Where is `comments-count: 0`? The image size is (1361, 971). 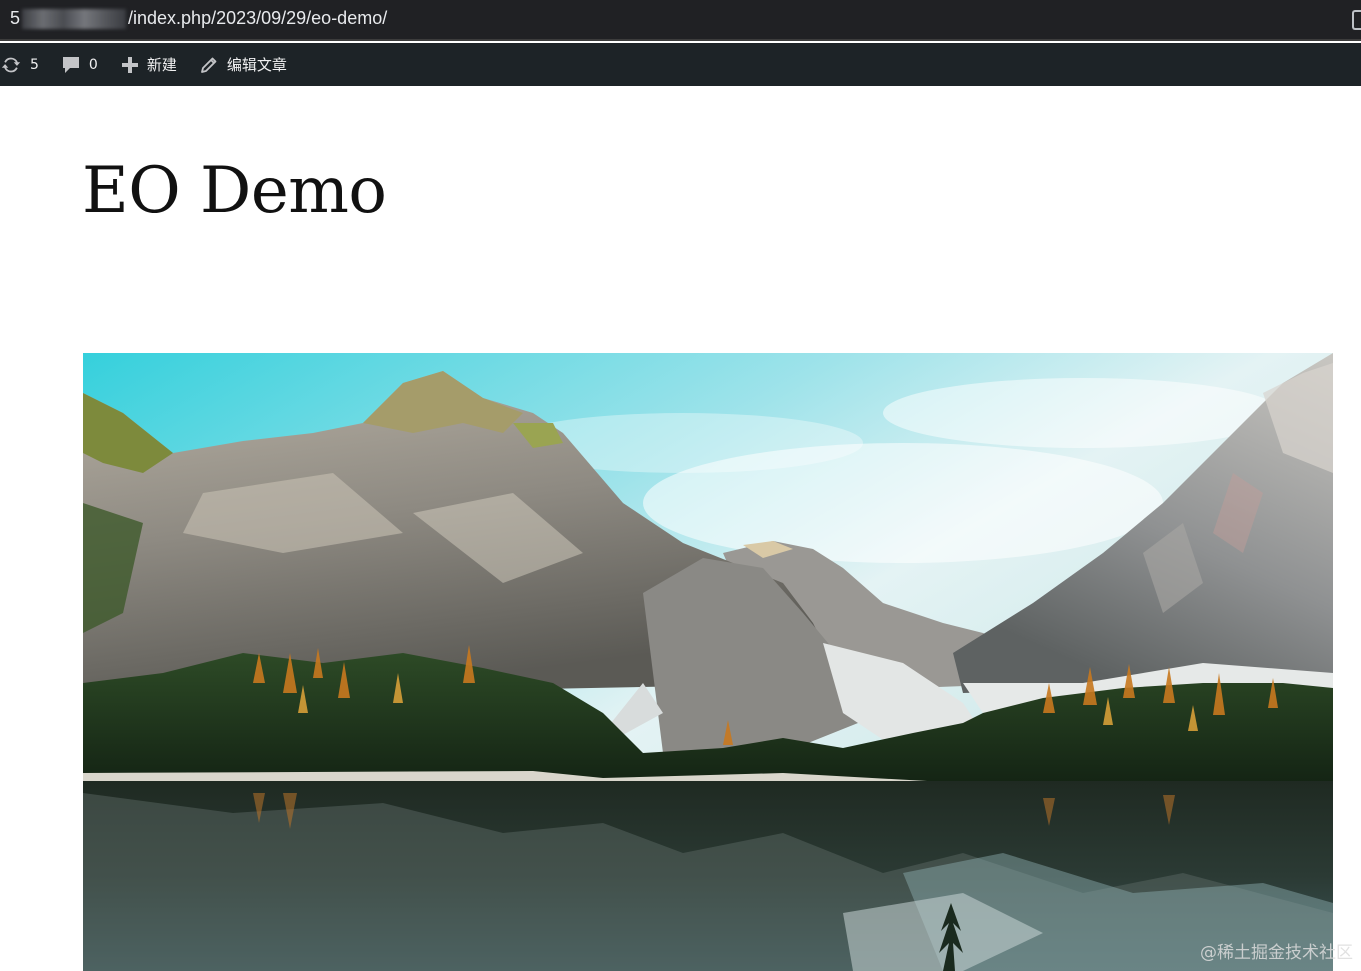
comments-count: 0 is located at coordinates (93, 64).